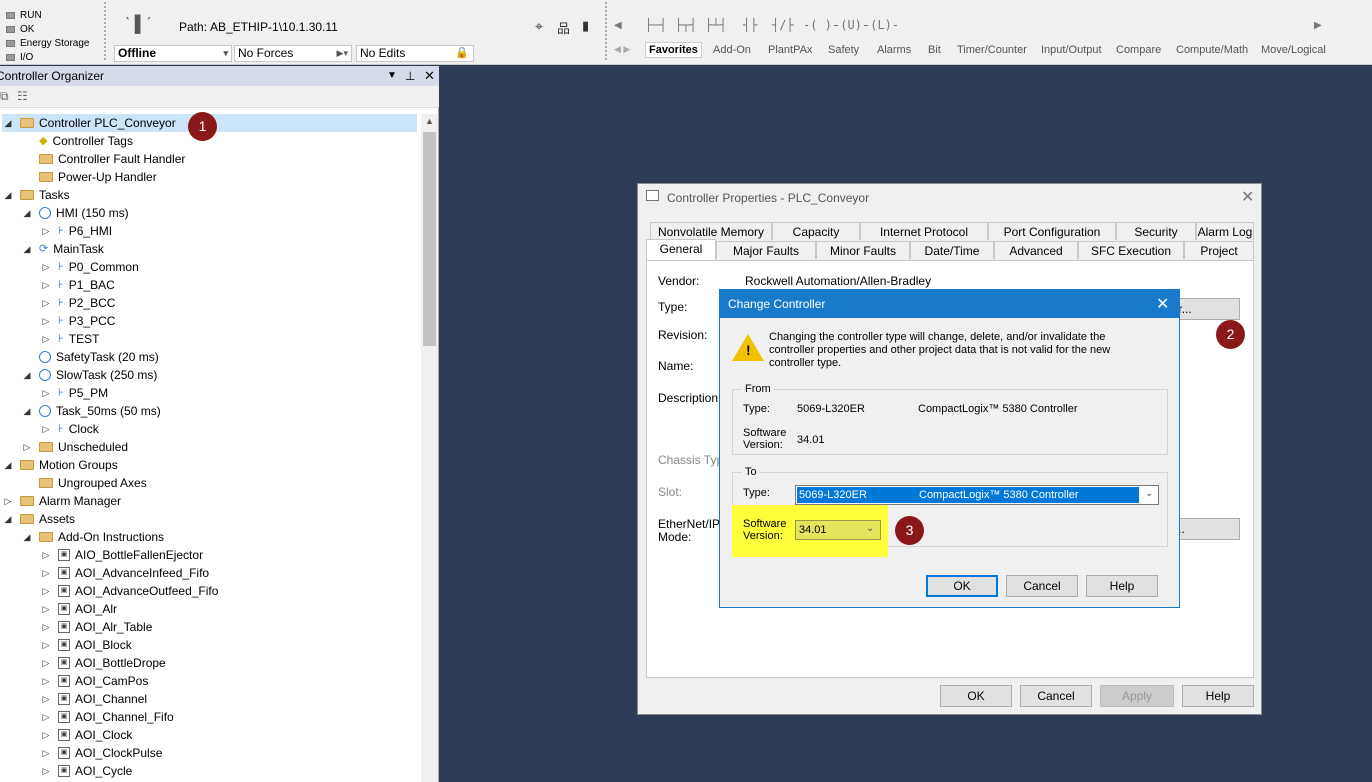  Describe the element at coordinates (293, 53) in the screenshot. I see `forces-dropdown: No Forces ▶▾` at that location.